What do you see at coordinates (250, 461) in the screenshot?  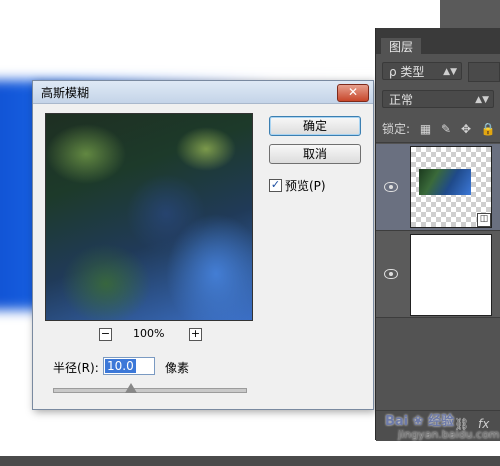 I see `workspace-bottom-strip` at bounding box center [250, 461].